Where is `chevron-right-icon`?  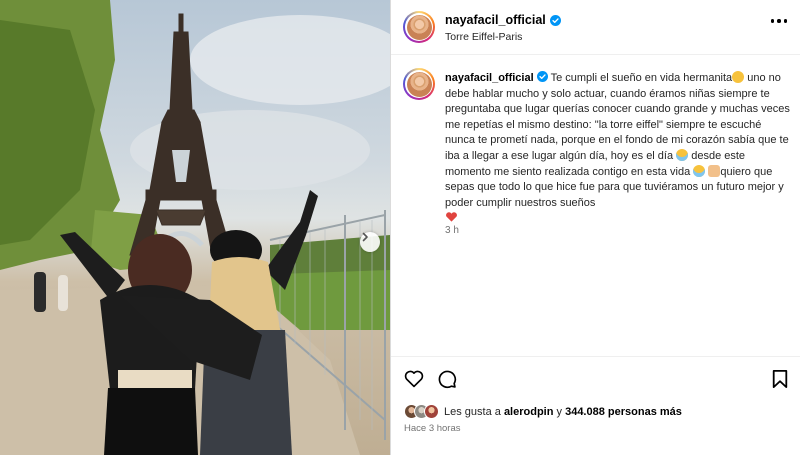
chevron-right-icon is located at coordinates (365, 237).